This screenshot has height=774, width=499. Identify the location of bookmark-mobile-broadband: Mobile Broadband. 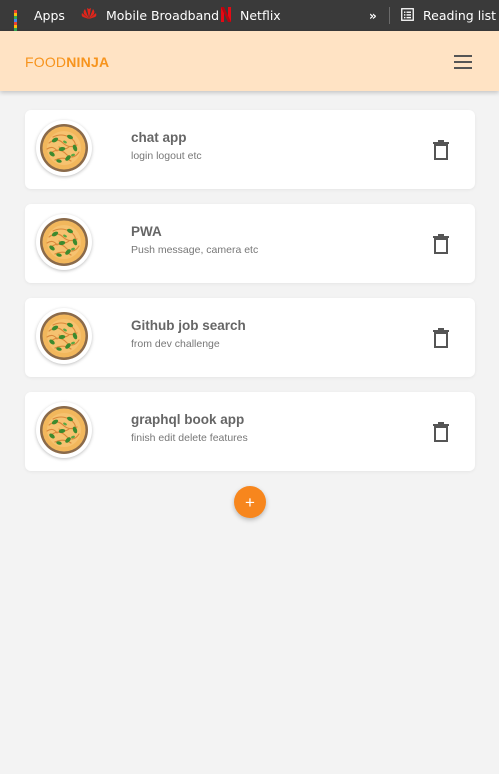
(150, 15).